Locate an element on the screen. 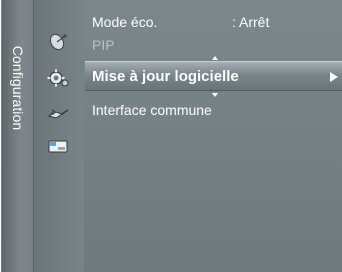 The width and height of the screenshot is (342, 272). menu-item-eco-mode: Mode éco. : Arrêt is located at coordinates (213, 22).